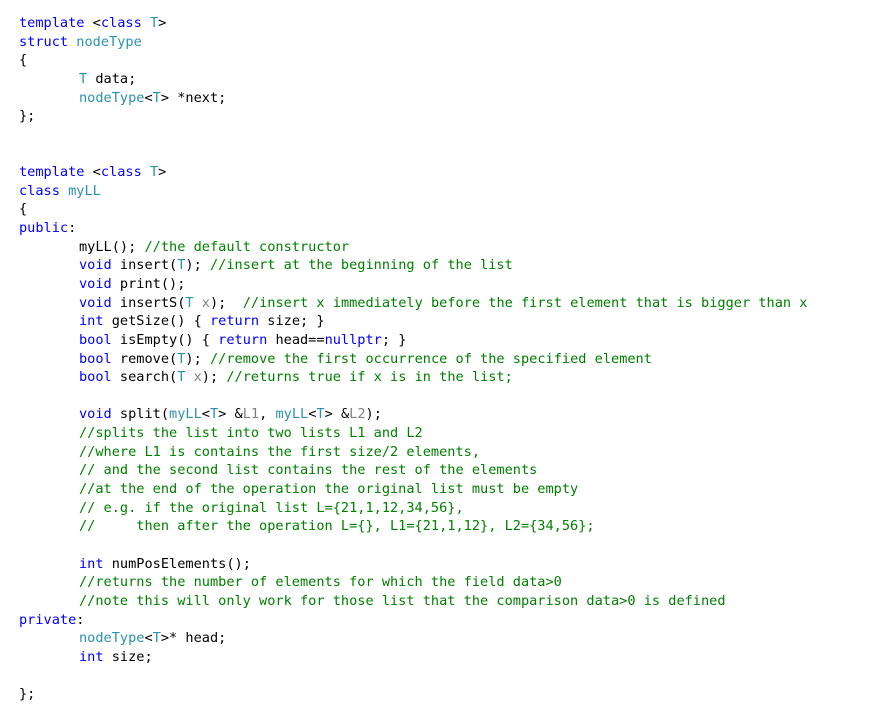  I want to click on keyword-token: template, so click(52, 172).